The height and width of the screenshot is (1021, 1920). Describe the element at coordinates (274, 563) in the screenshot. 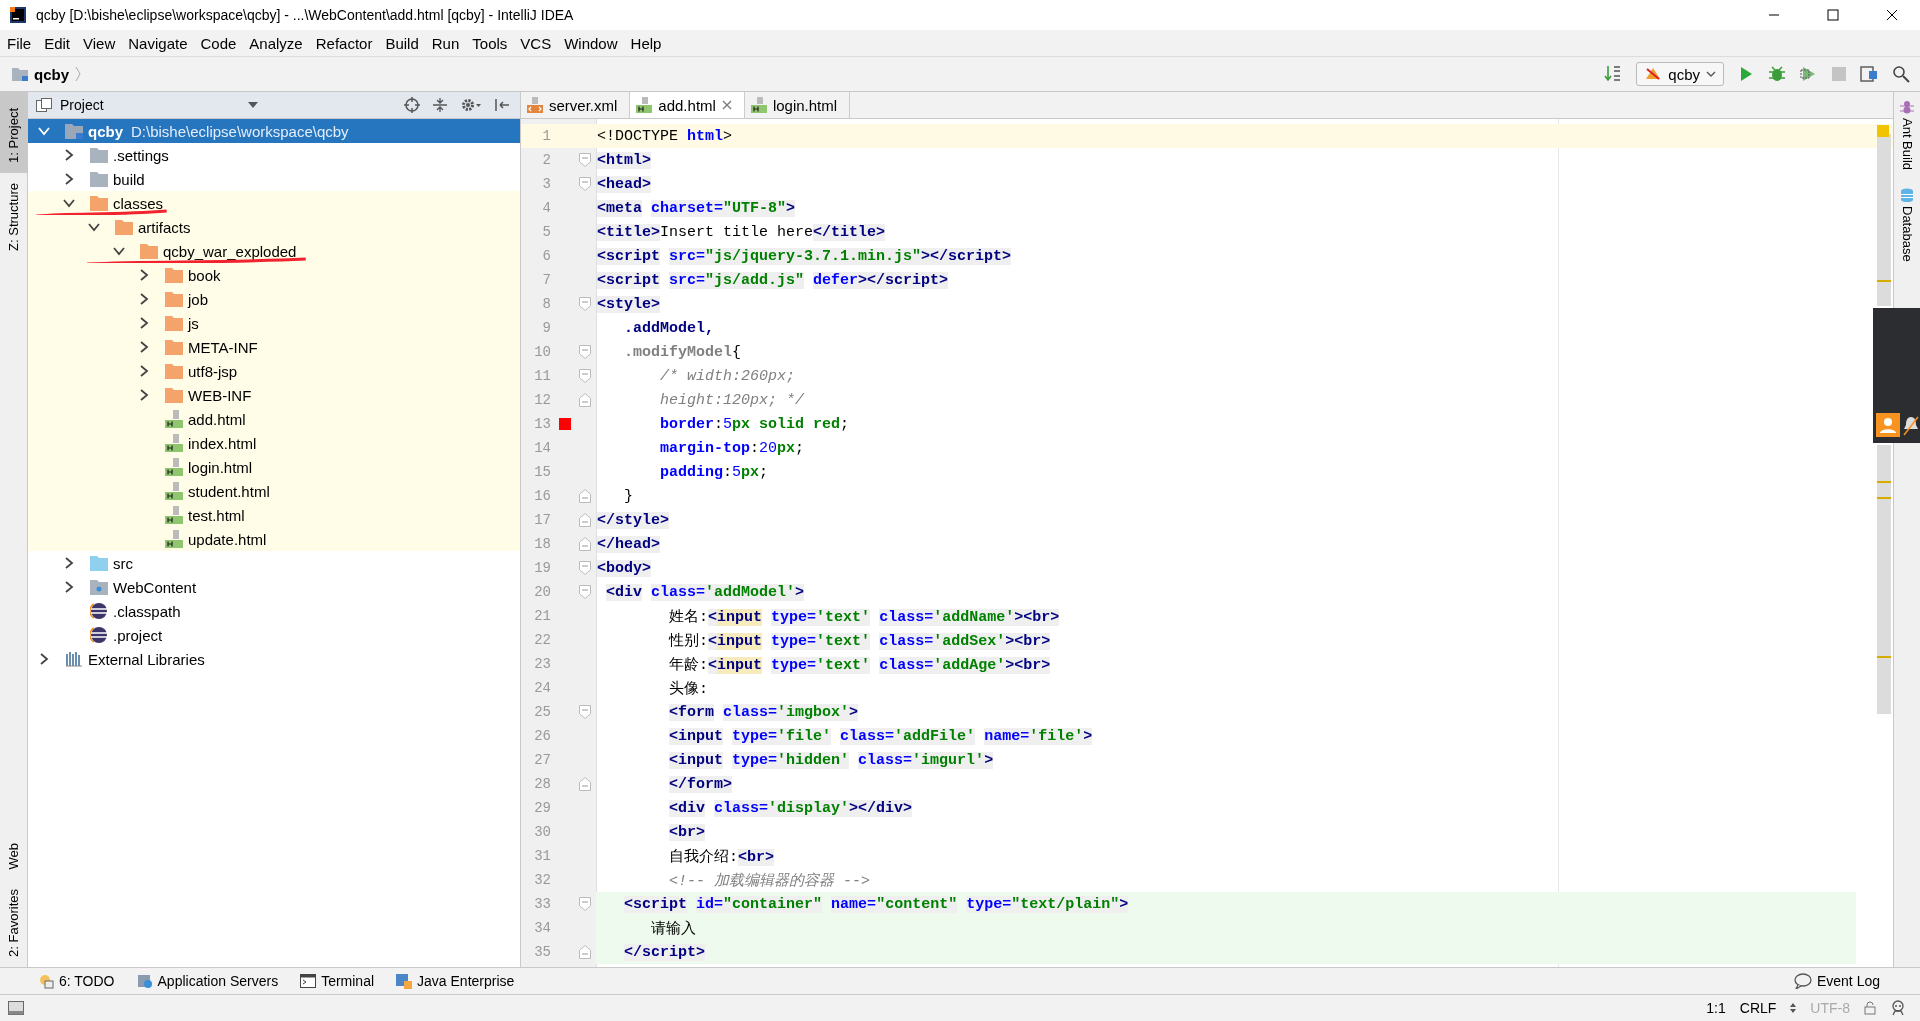

I see `tree-item: src` at that location.